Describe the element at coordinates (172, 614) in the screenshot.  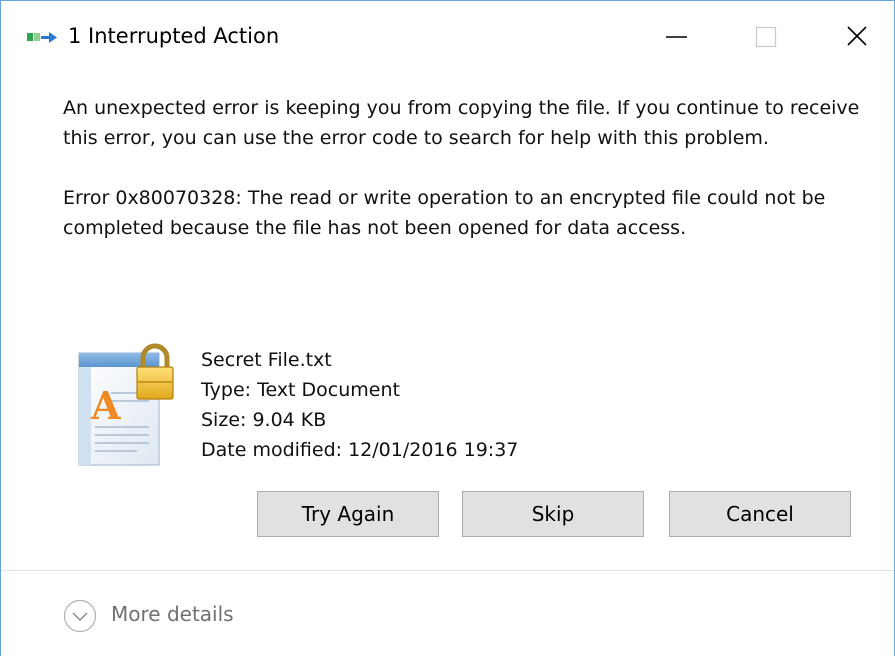
I see `more-details-link: More details` at that location.